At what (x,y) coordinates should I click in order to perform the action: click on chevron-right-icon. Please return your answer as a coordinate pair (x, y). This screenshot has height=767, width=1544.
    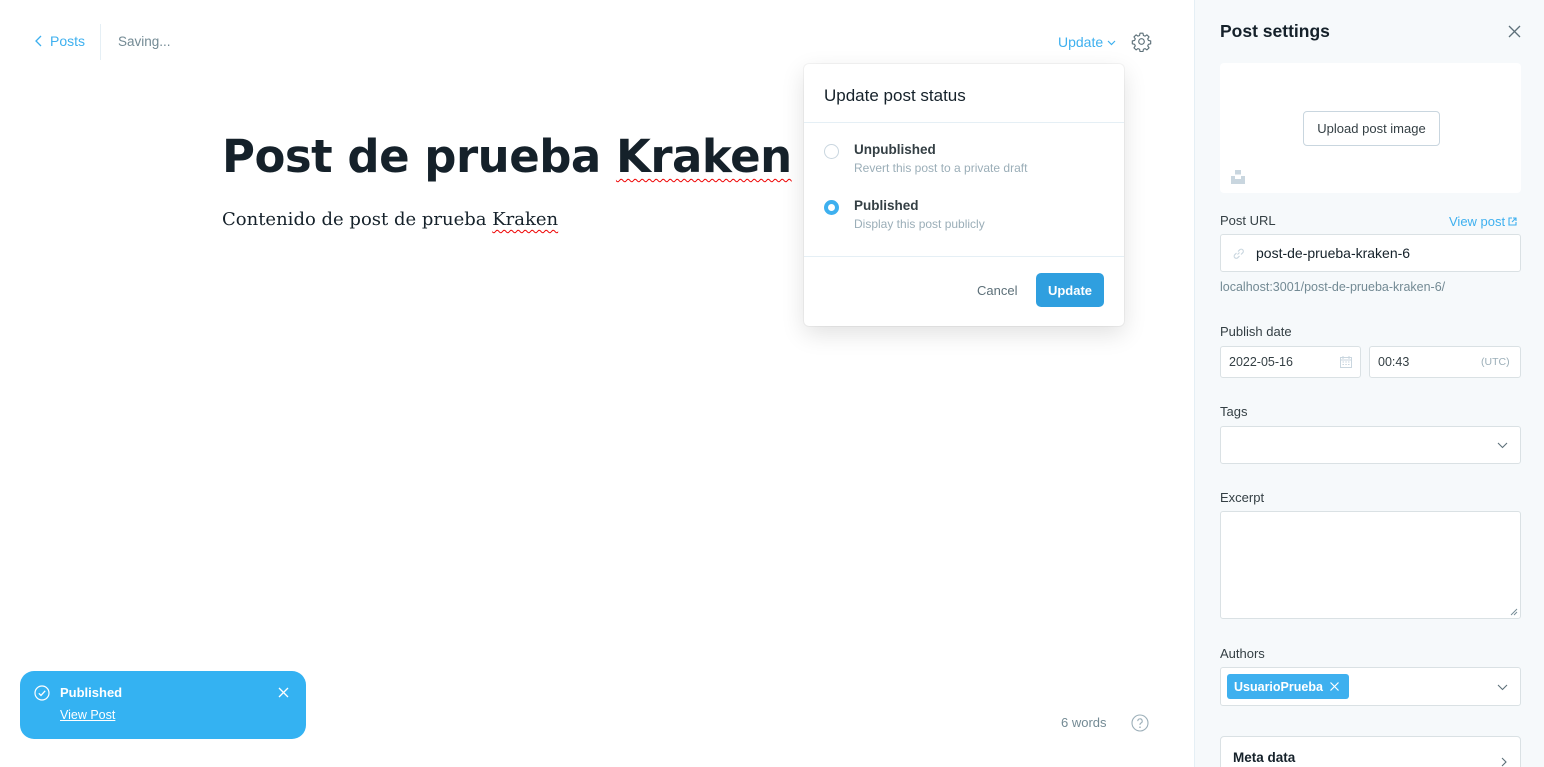
    Looking at the image, I should click on (1504, 762).